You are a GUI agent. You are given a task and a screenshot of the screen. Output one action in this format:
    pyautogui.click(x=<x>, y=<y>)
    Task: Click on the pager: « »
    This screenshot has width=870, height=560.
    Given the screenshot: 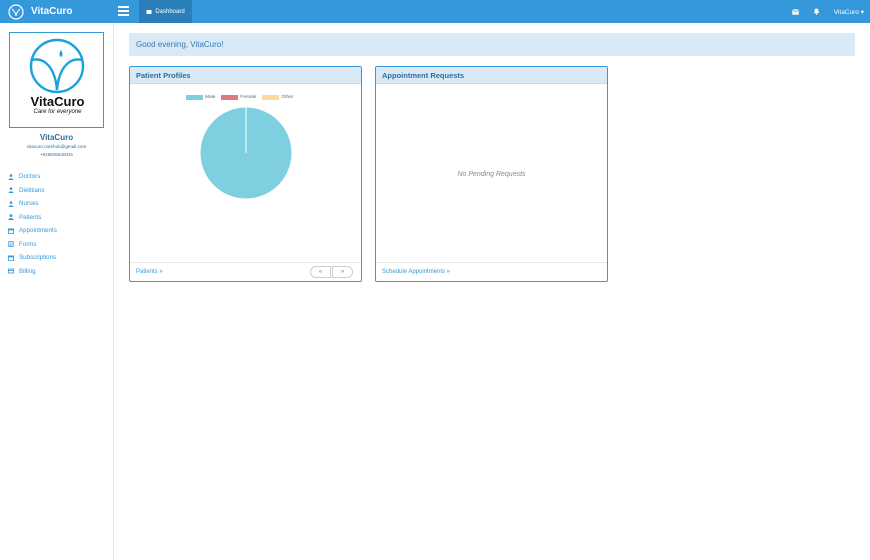 What is the action you would take?
    pyautogui.click(x=331, y=272)
    